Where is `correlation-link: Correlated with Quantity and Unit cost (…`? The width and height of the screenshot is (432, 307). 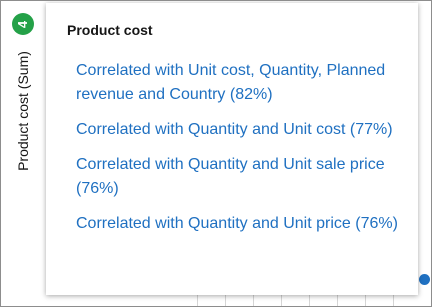 correlation-link: Correlated with Quantity and Unit cost (… is located at coordinates (241, 130).